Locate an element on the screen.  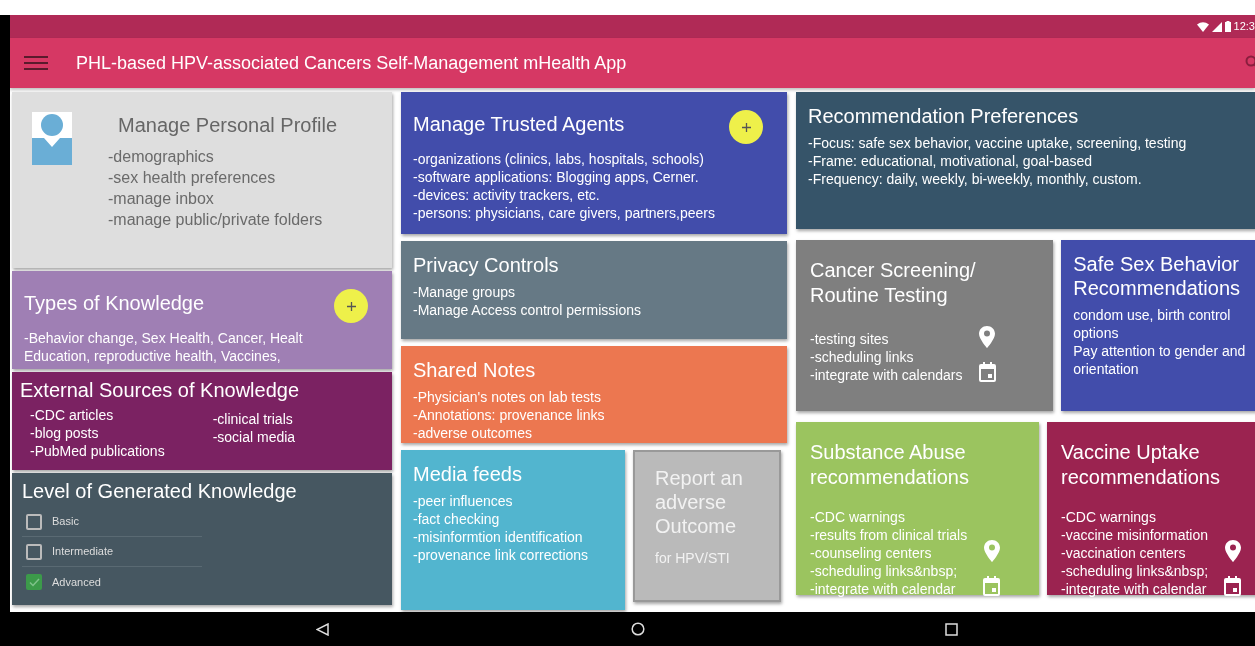
card-text: -sex health preferences is located at coordinates (192, 178).